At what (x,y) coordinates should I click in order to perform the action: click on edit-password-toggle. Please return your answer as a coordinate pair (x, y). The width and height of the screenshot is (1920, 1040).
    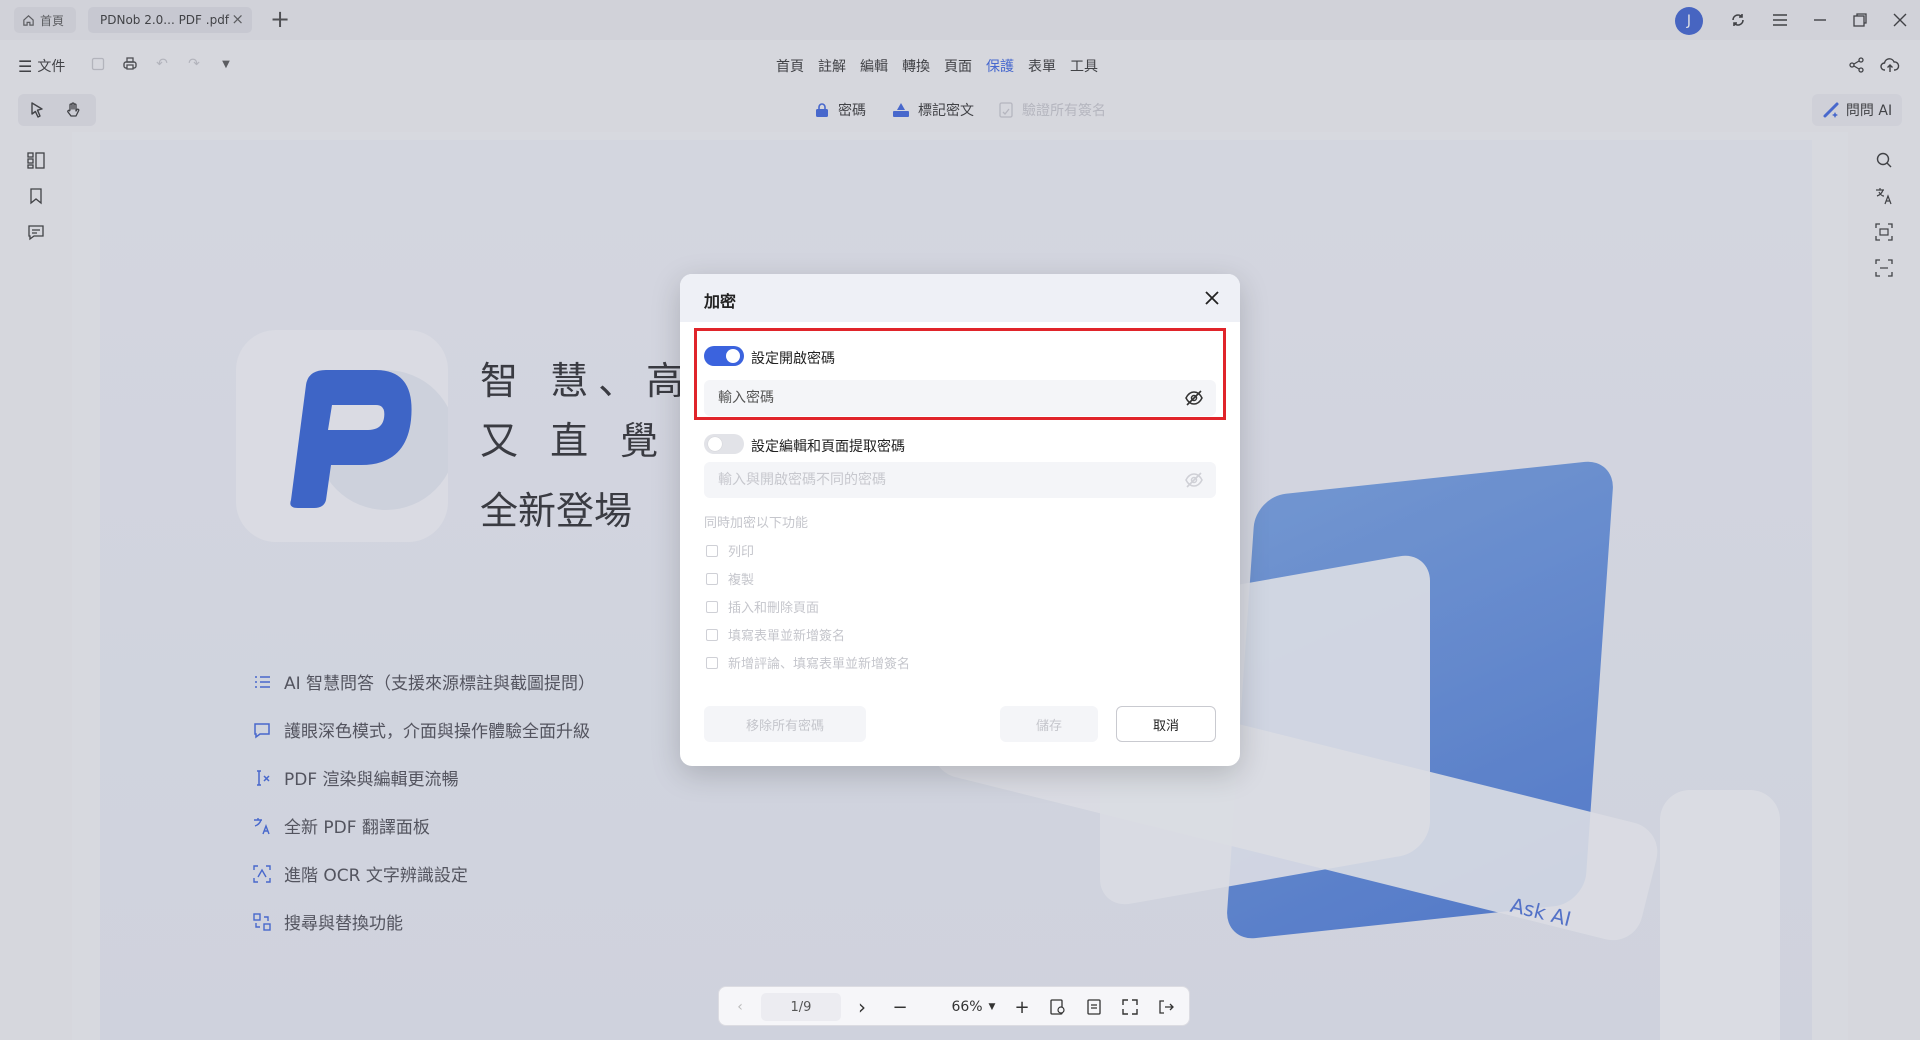
    Looking at the image, I should click on (724, 444).